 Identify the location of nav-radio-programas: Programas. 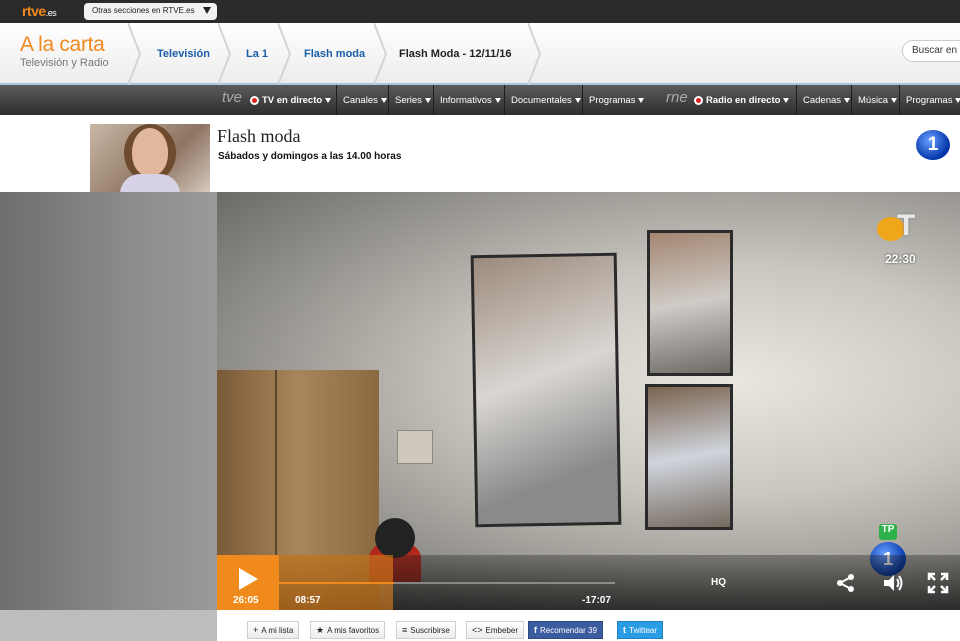
(929, 100).